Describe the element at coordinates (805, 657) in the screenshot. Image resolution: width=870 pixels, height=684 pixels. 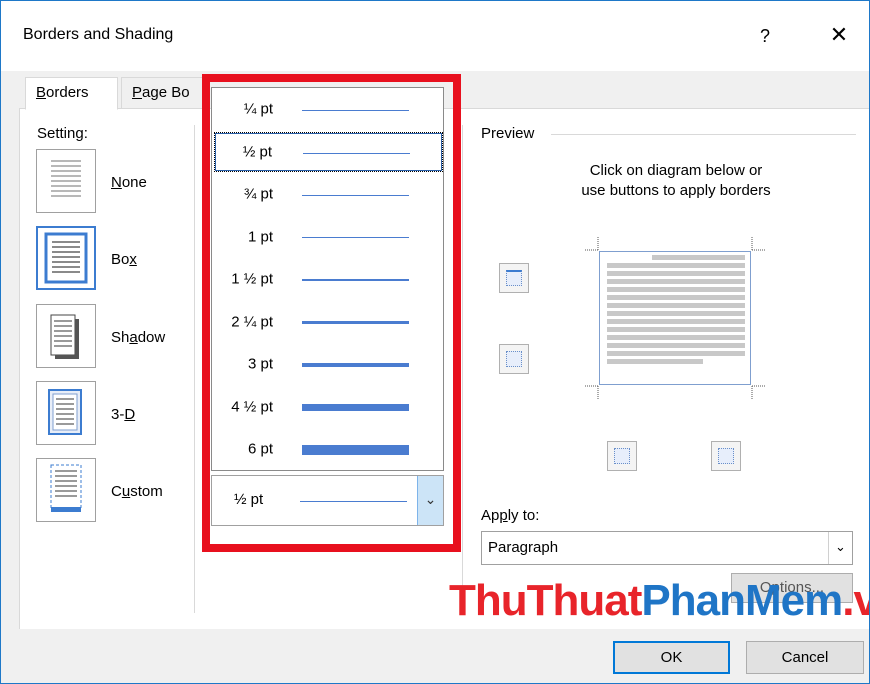
I see `cancel-button: Cancel` at that location.